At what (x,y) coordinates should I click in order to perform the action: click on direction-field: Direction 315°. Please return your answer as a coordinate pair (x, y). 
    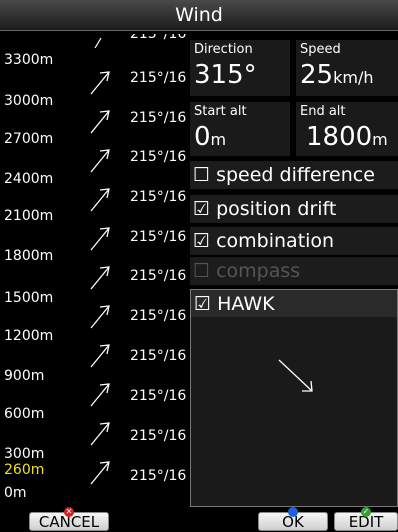
    Looking at the image, I should click on (240, 68).